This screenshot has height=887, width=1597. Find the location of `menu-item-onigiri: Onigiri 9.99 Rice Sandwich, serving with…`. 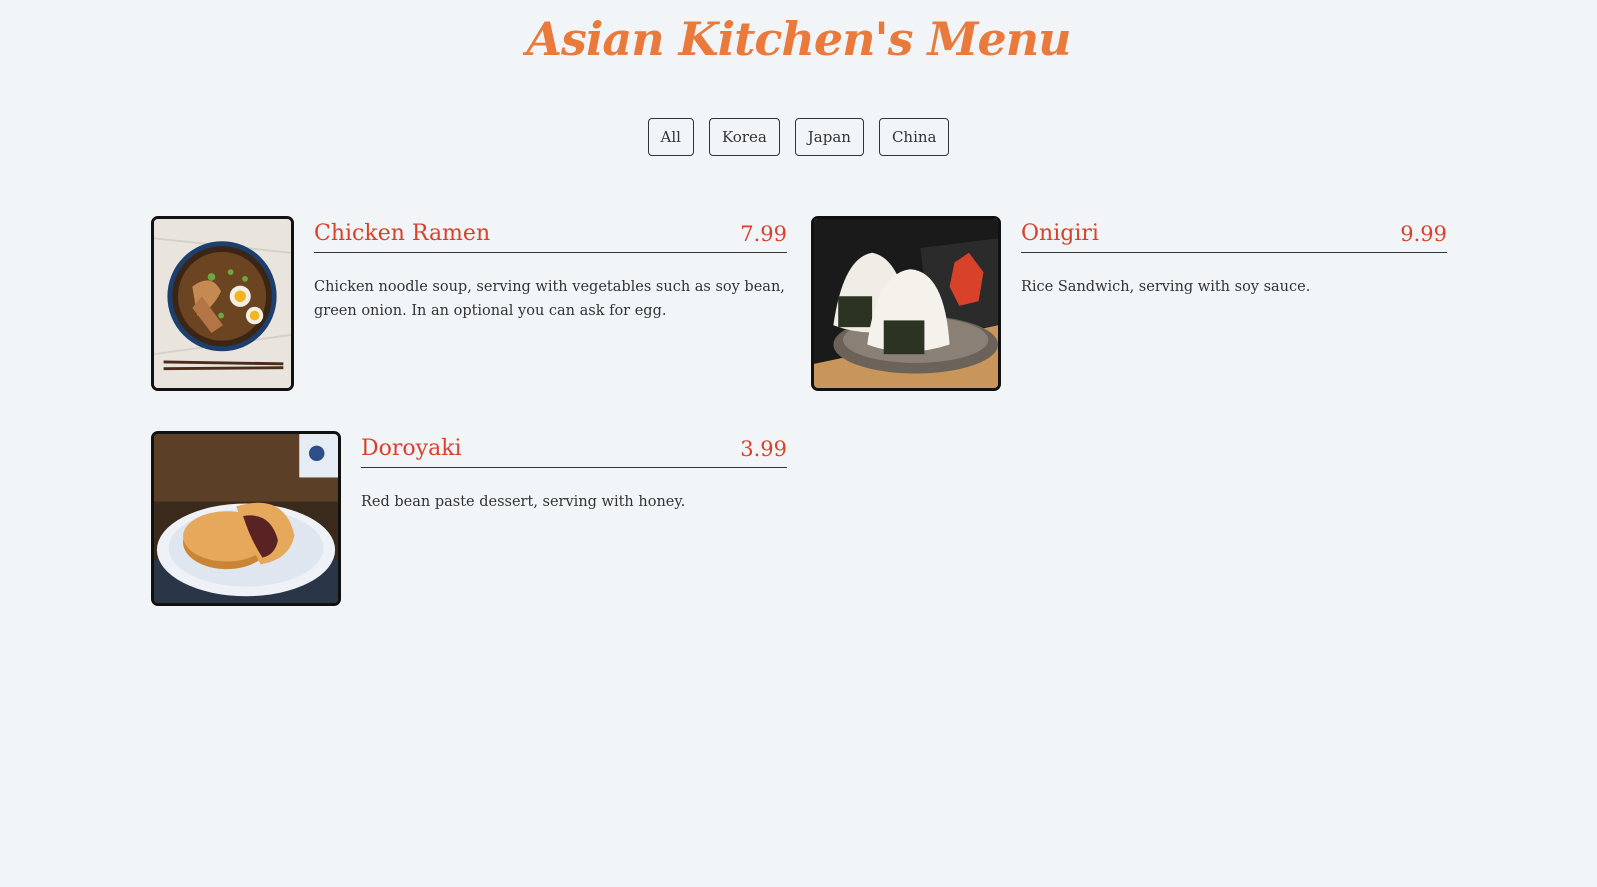

menu-item-onigiri: Onigiri 9.99 Rice Sandwich, serving with… is located at coordinates (1129, 303).